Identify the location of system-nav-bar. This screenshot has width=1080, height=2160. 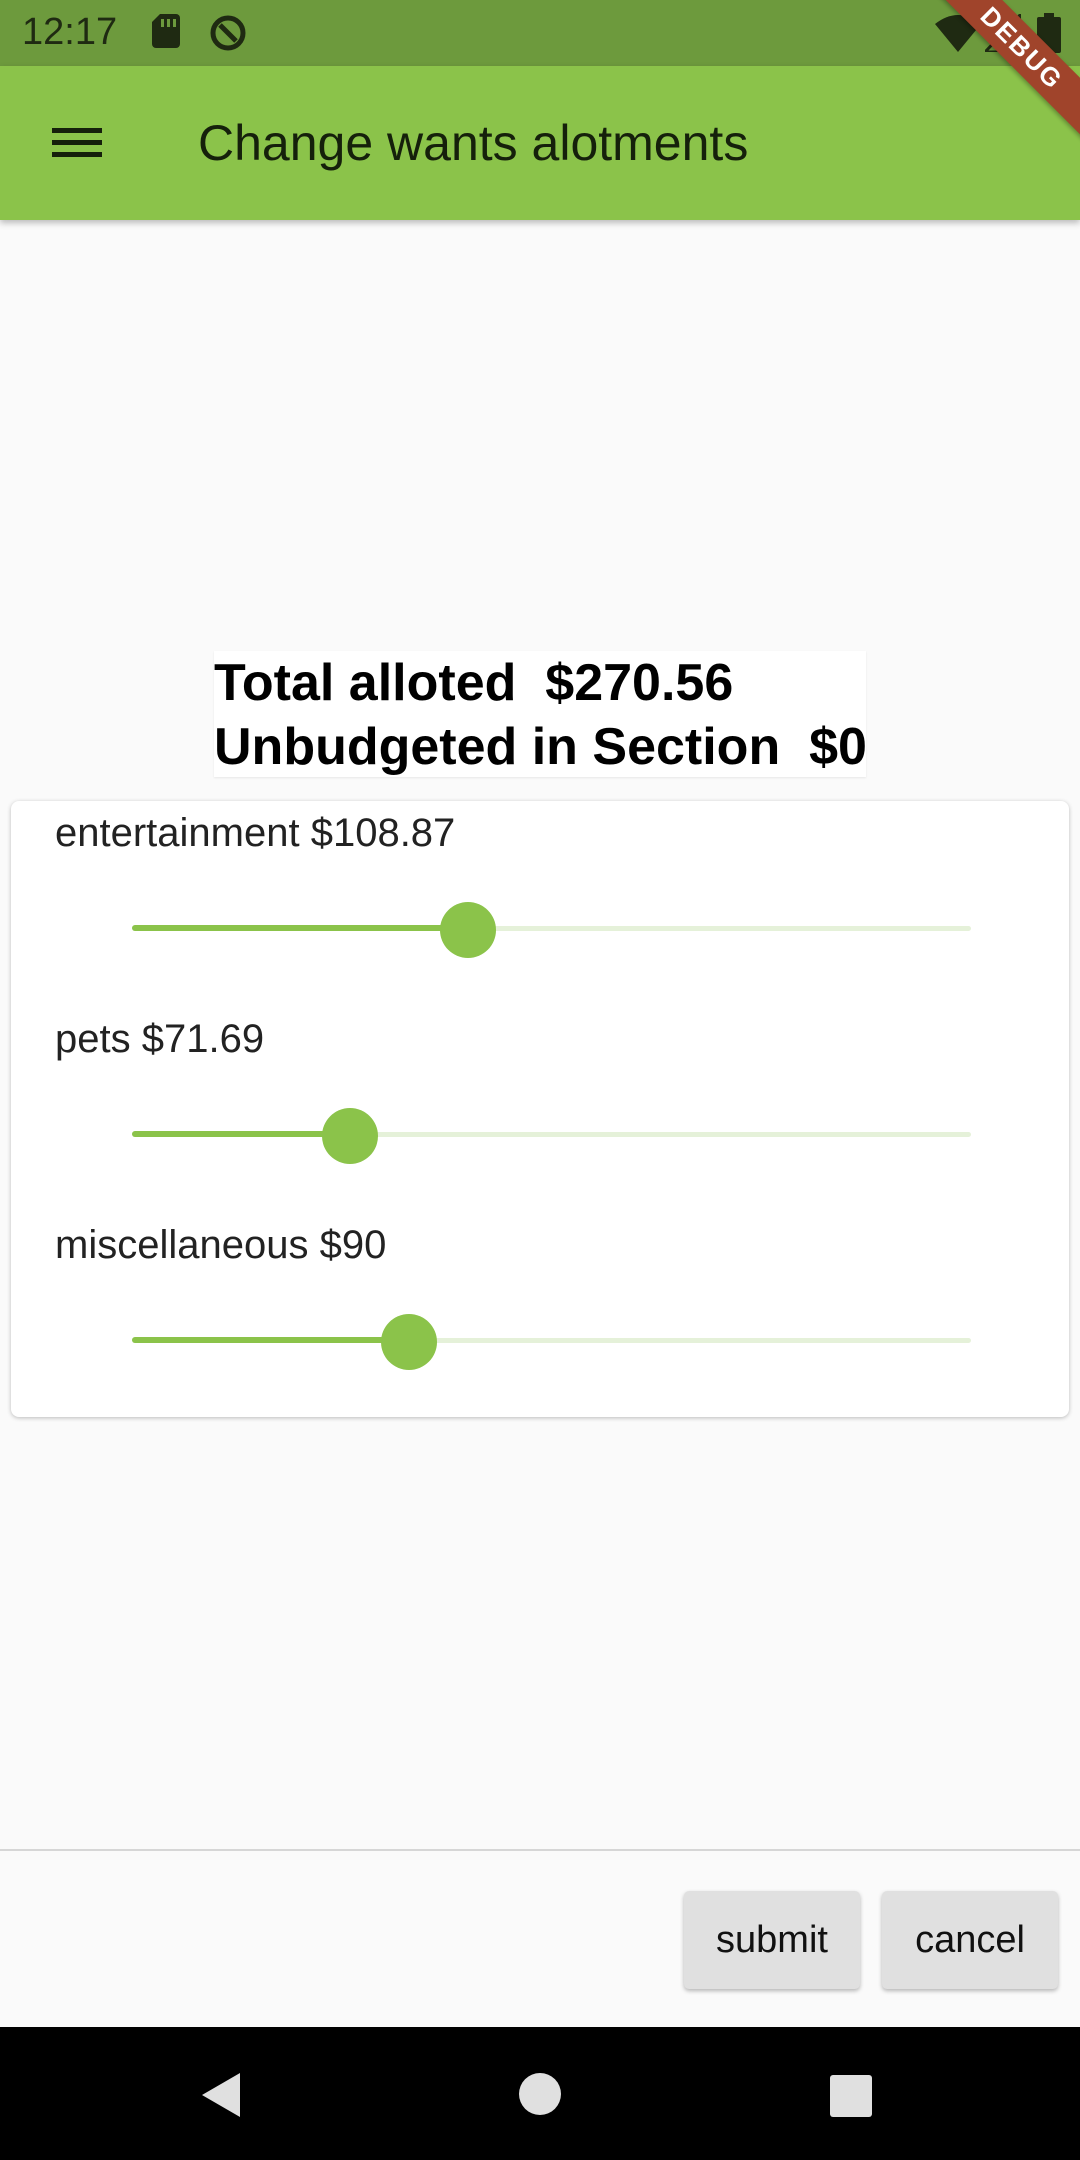
(540, 2093).